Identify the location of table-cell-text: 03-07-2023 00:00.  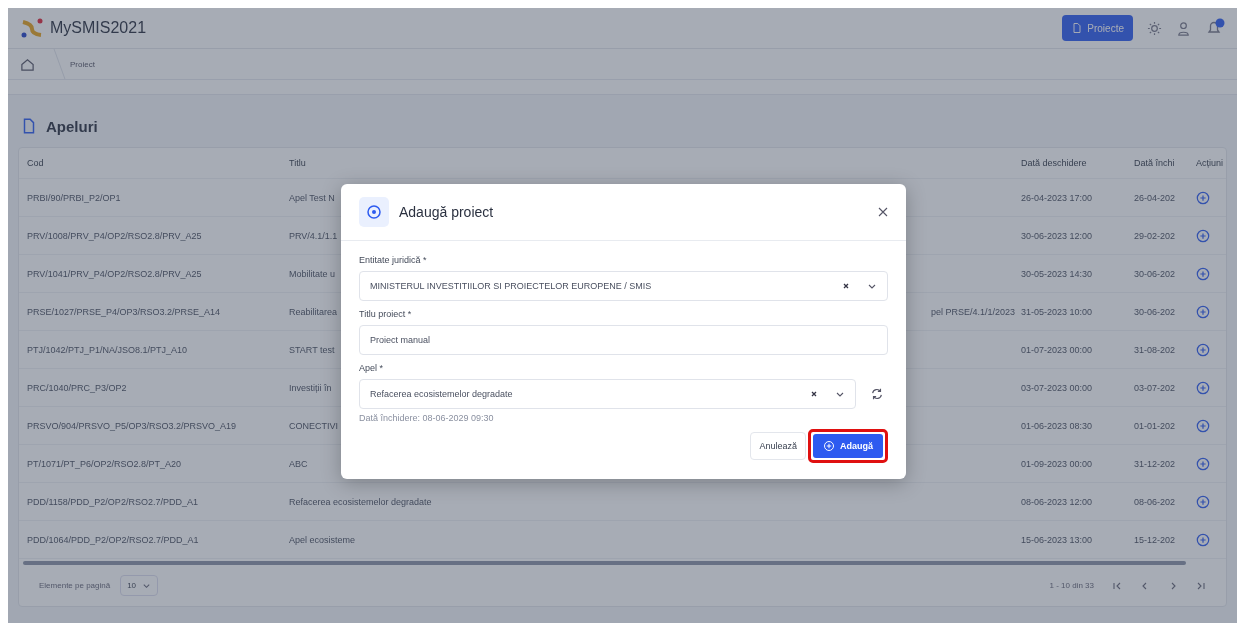
(1057, 387).